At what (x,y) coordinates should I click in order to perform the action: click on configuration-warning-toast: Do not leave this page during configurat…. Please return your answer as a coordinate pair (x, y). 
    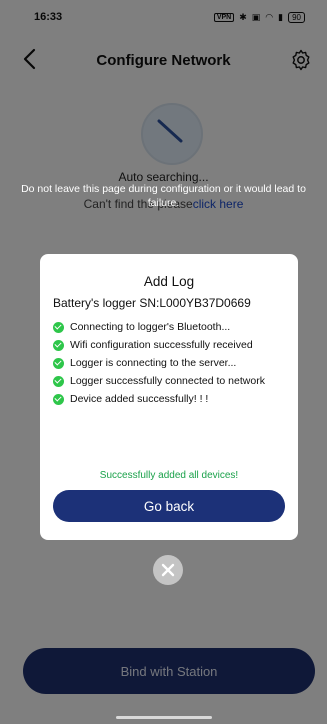
    Looking at the image, I should click on (163, 196).